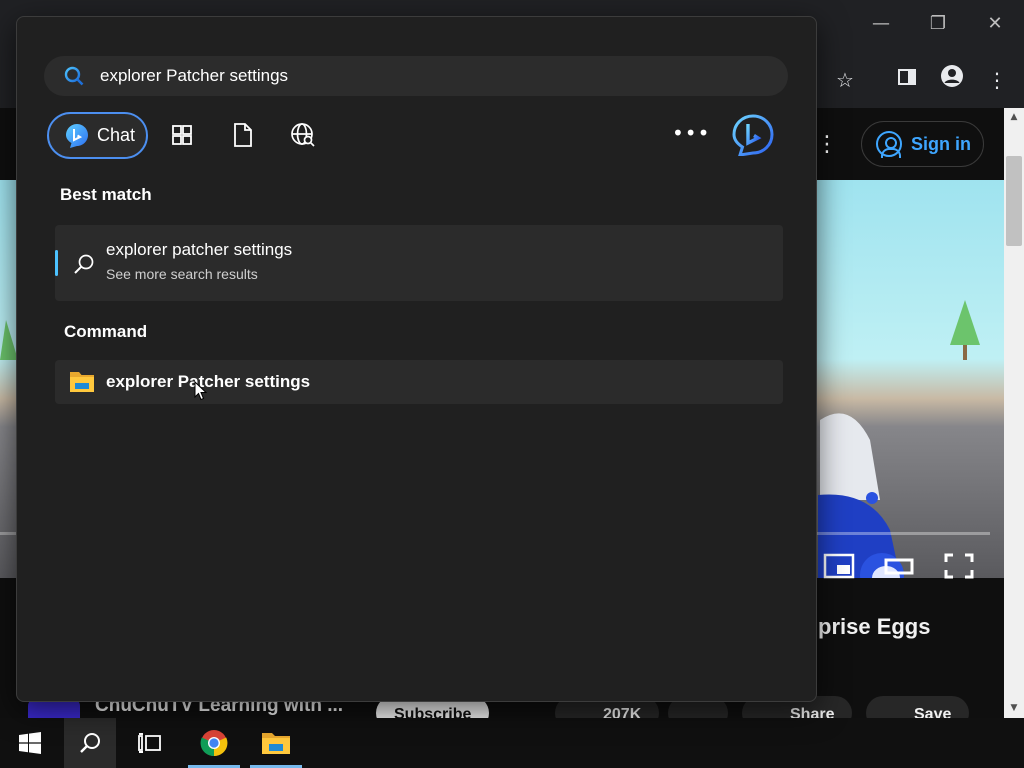 The image size is (1024, 768). I want to click on scroll-down-icon: ▼, so click(1014, 708).